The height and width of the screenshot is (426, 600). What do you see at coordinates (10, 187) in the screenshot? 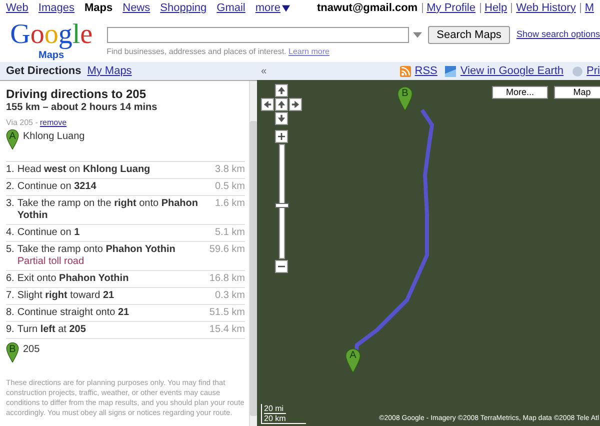
I see `step-number: 2.` at bounding box center [10, 187].